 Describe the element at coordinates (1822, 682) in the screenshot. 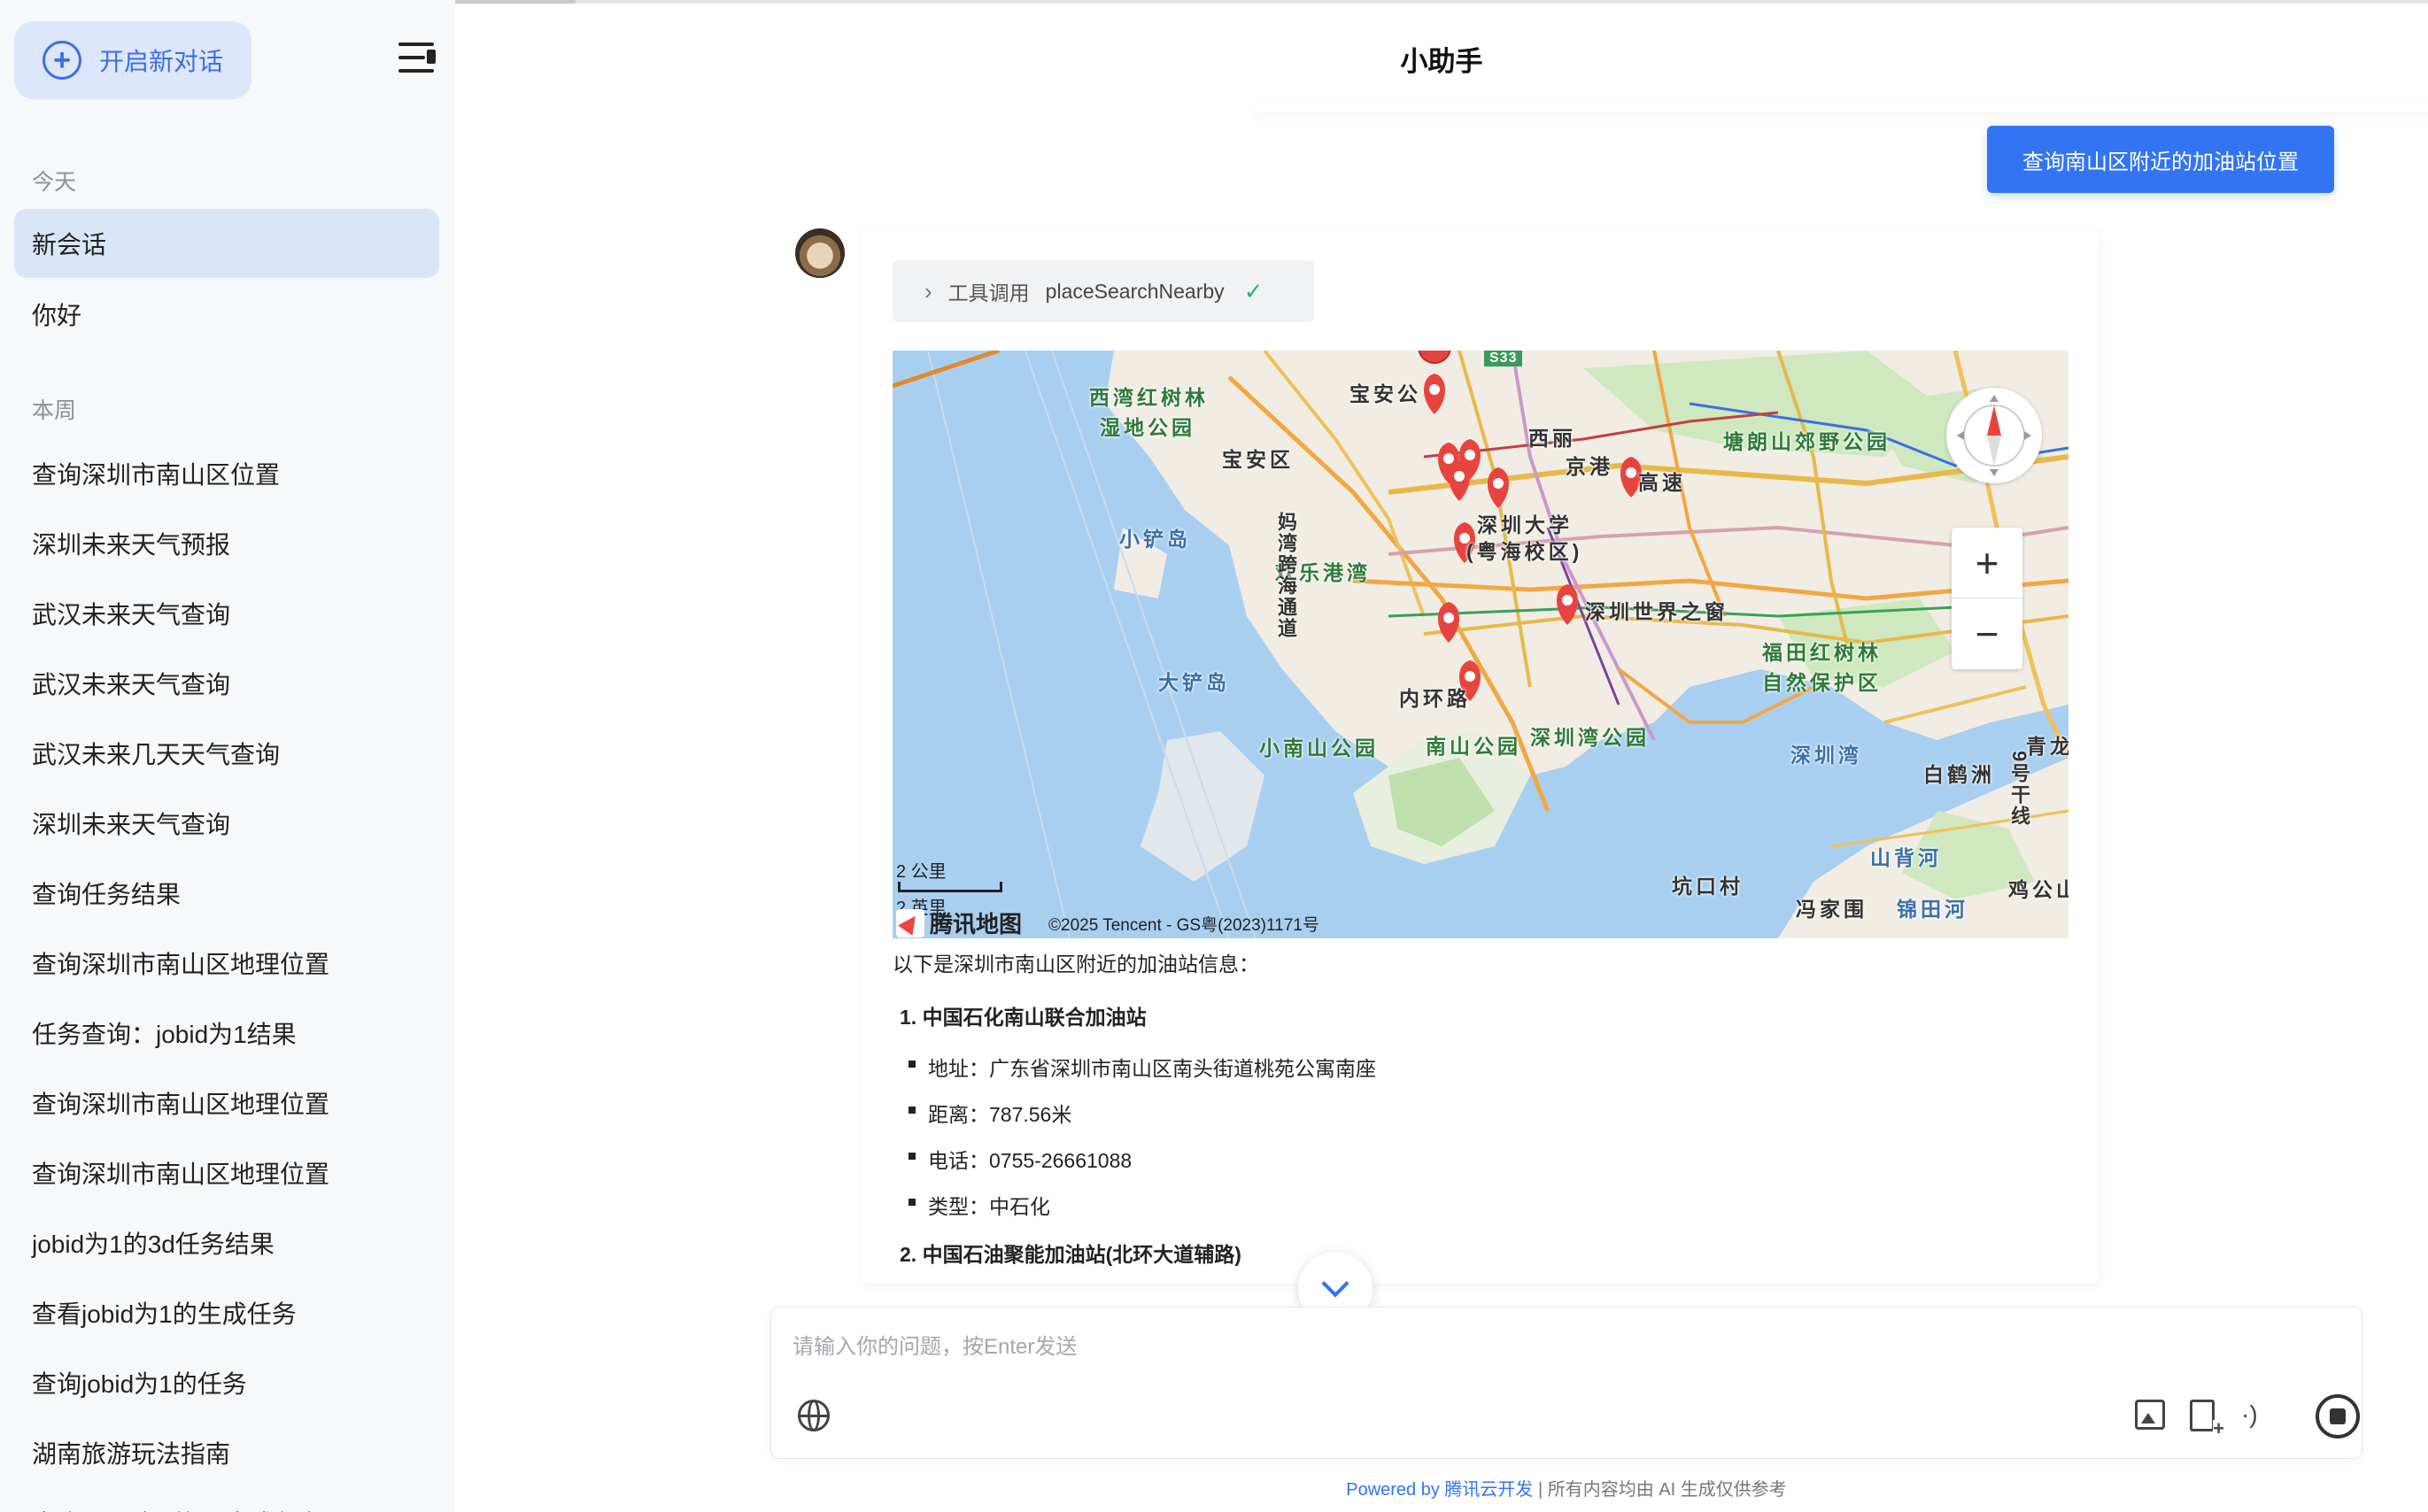

I see `map-label: 自然保护区` at that location.